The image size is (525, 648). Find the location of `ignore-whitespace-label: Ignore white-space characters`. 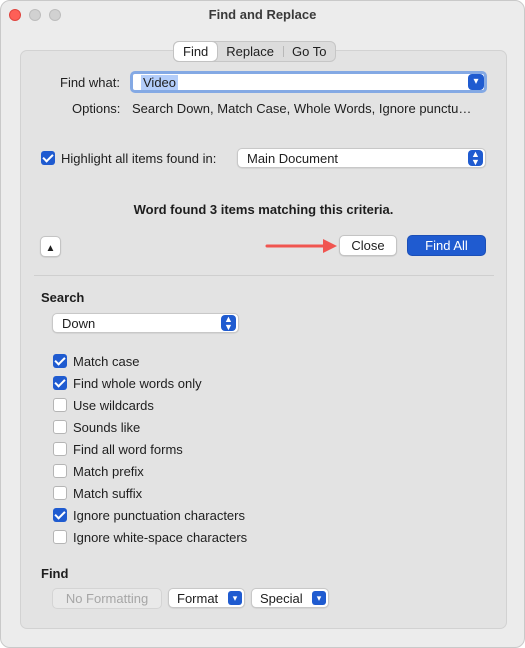

ignore-whitespace-label: Ignore white-space characters is located at coordinates (160, 537).